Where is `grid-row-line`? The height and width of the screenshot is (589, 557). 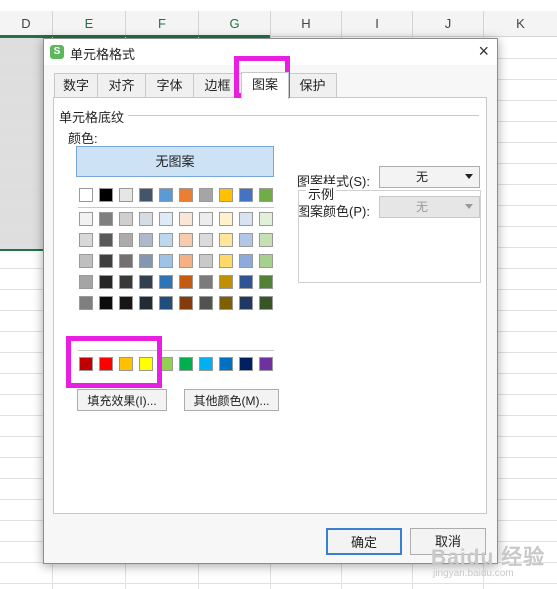
grid-row-line is located at coordinates (278, 583).